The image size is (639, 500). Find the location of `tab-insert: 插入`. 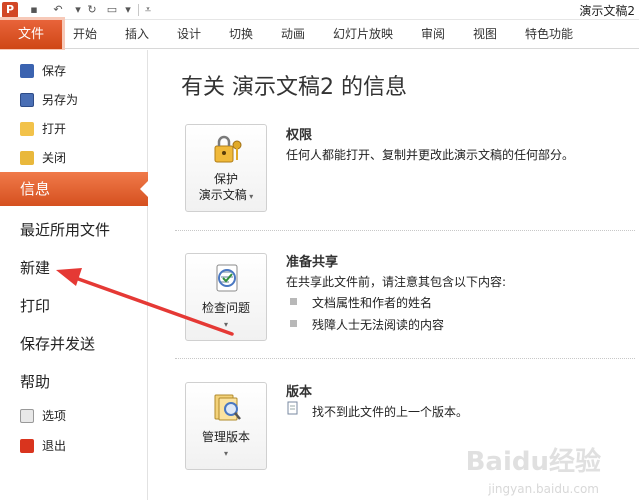

tab-insert: 插入 is located at coordinates (137, 34).